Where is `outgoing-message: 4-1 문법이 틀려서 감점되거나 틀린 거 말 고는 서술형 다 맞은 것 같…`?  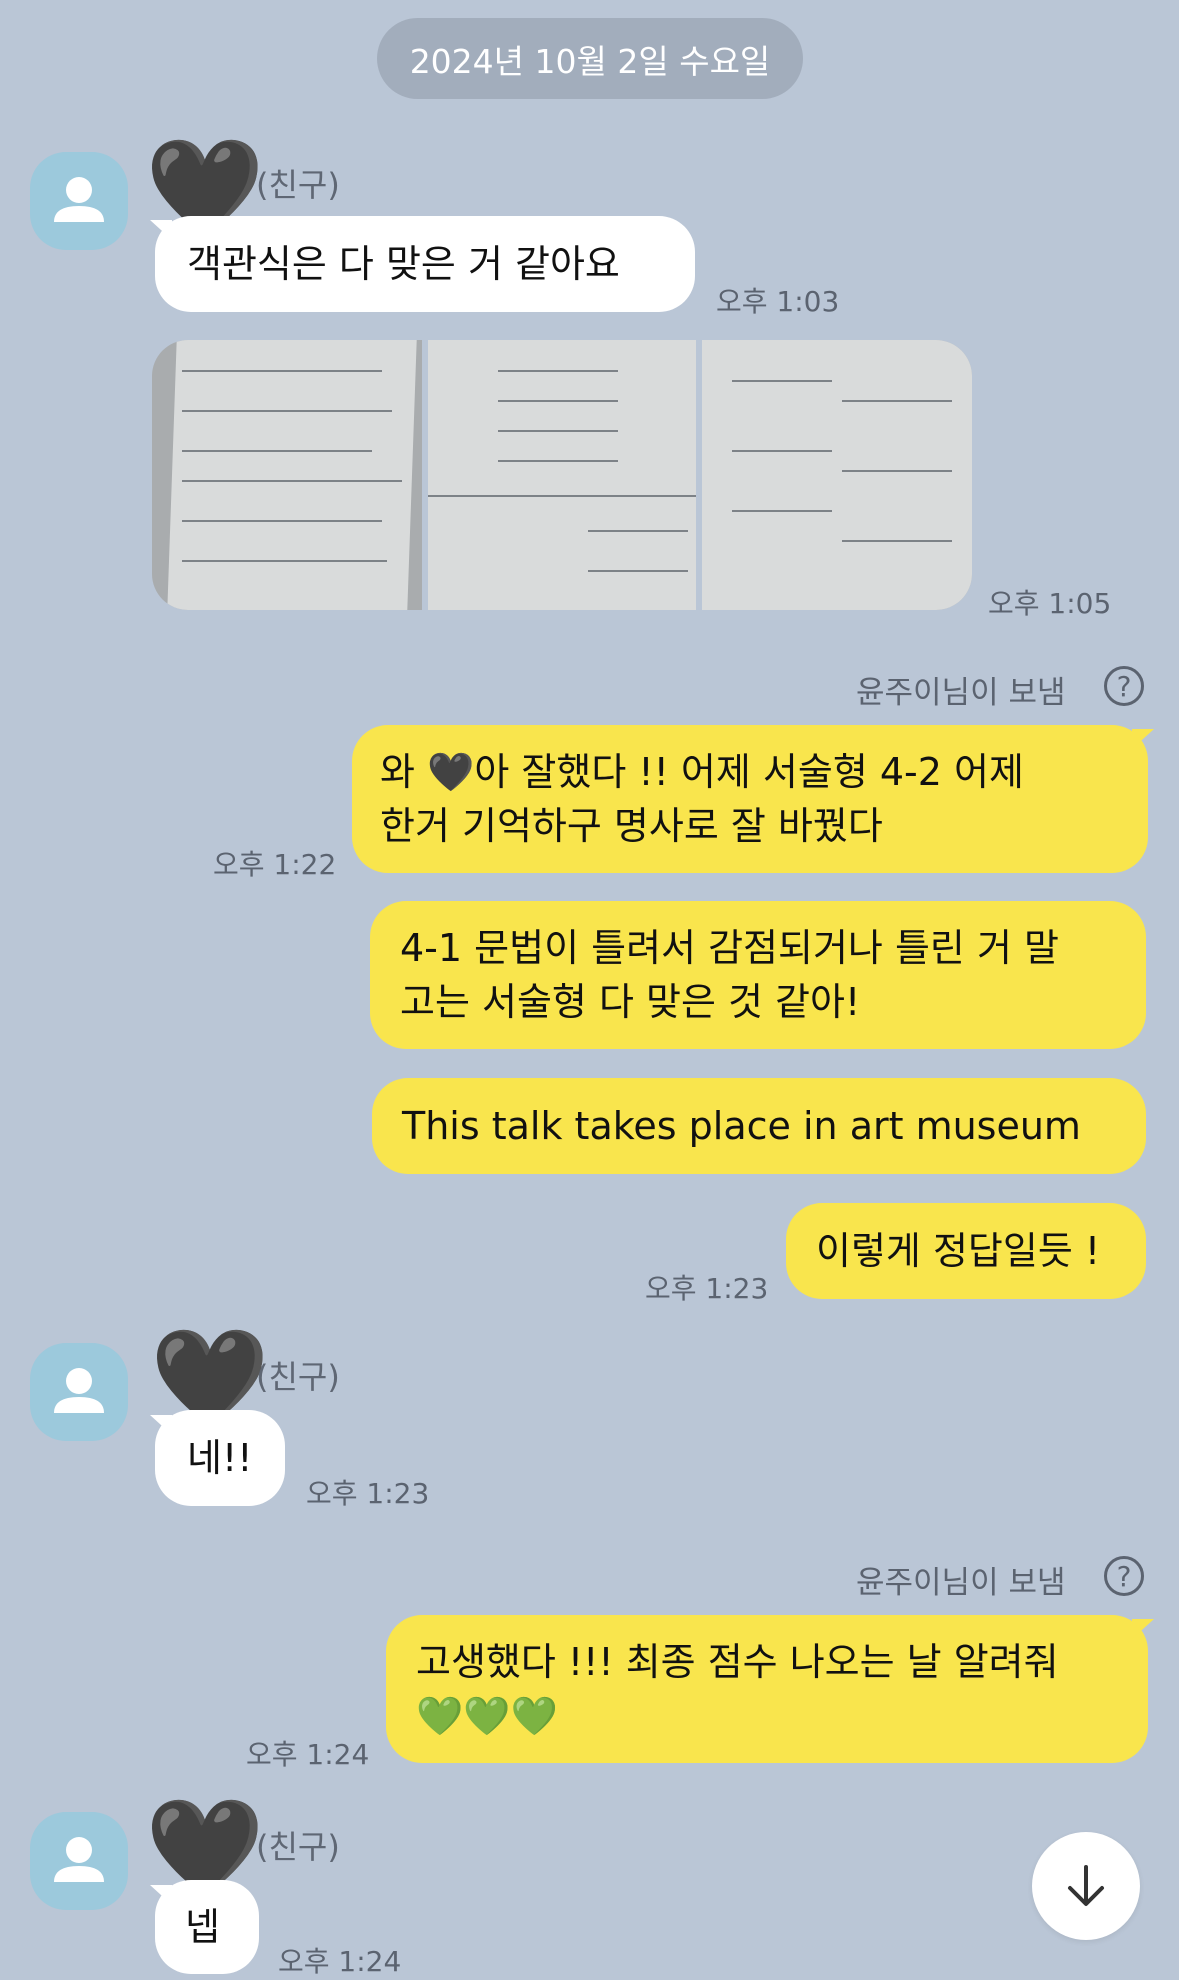
outgoing-message: 4-1 문법이 틀려서 감점되거나 틀린 거 말 고는 서술형 다 맞은 것 같… is located at coordinates (758, 975).